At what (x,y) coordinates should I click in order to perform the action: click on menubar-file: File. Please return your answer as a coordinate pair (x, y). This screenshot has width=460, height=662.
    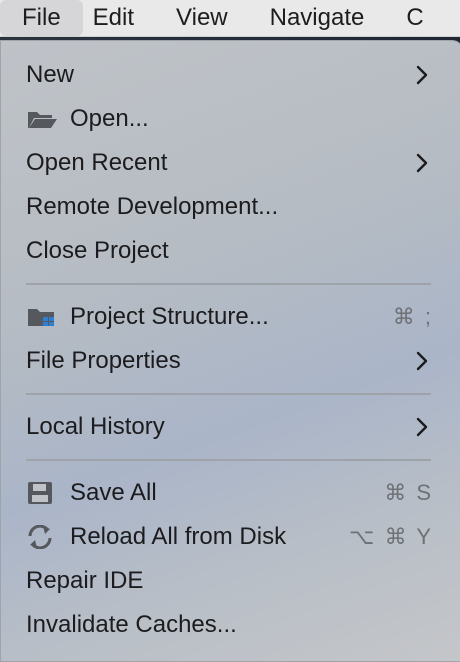
    Looking at the image, I should click on (41, 18).